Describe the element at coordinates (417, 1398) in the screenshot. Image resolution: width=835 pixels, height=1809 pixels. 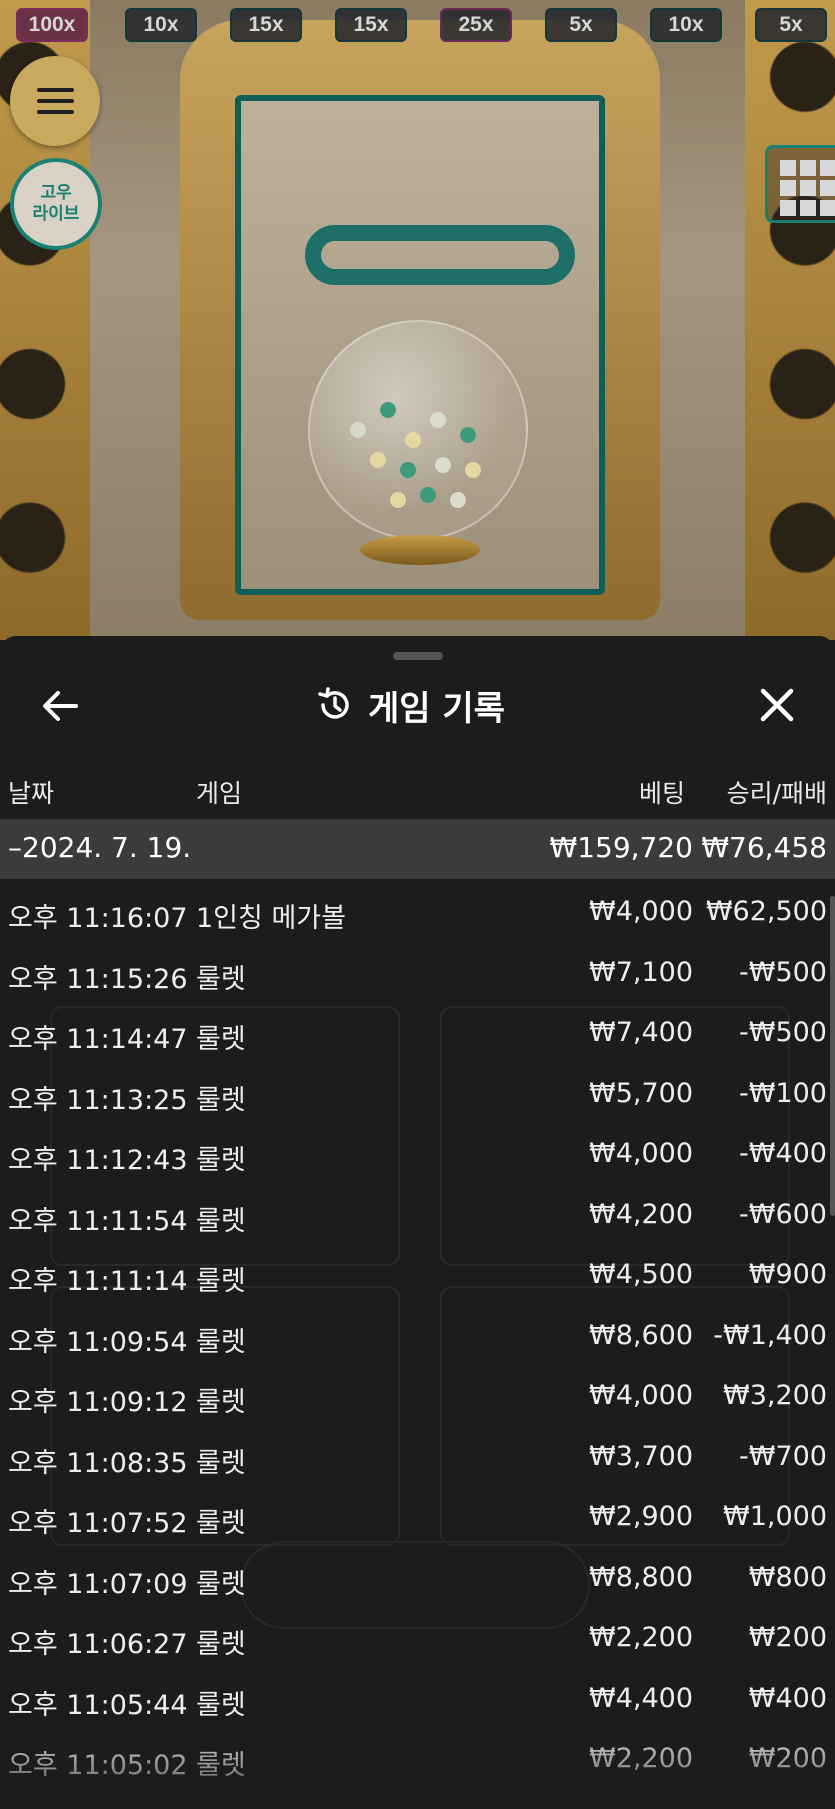
I see `history-row: 오후 11:09:12 룰렛 ₩4,000 ₩3,200` at that location.